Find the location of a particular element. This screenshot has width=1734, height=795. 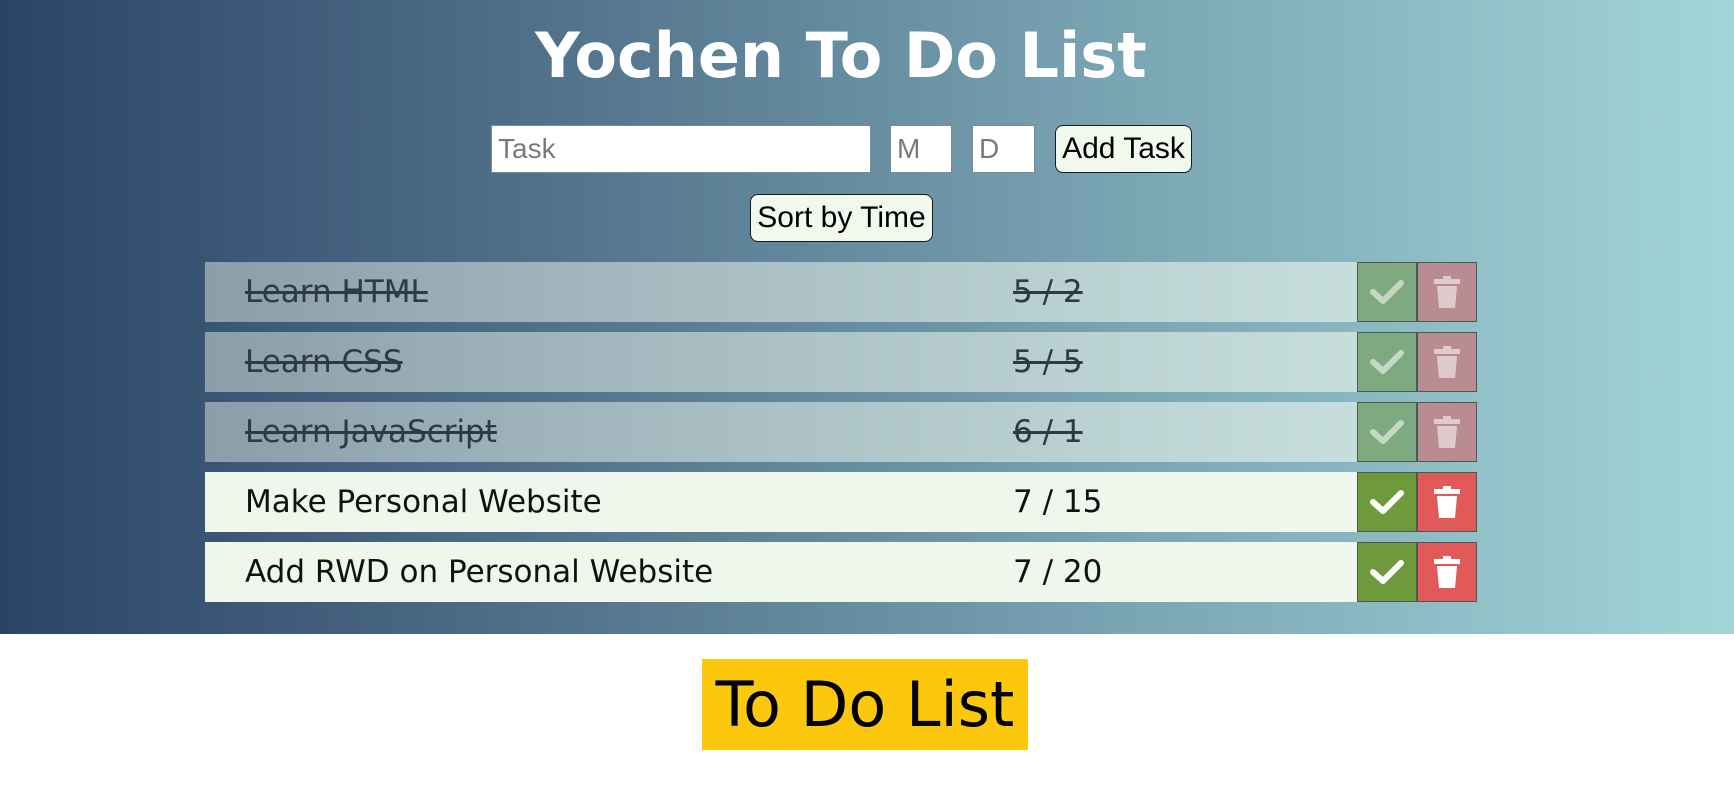

todo-item: Make Personal Website 7 / 15 is located at coordinates (841, 502).